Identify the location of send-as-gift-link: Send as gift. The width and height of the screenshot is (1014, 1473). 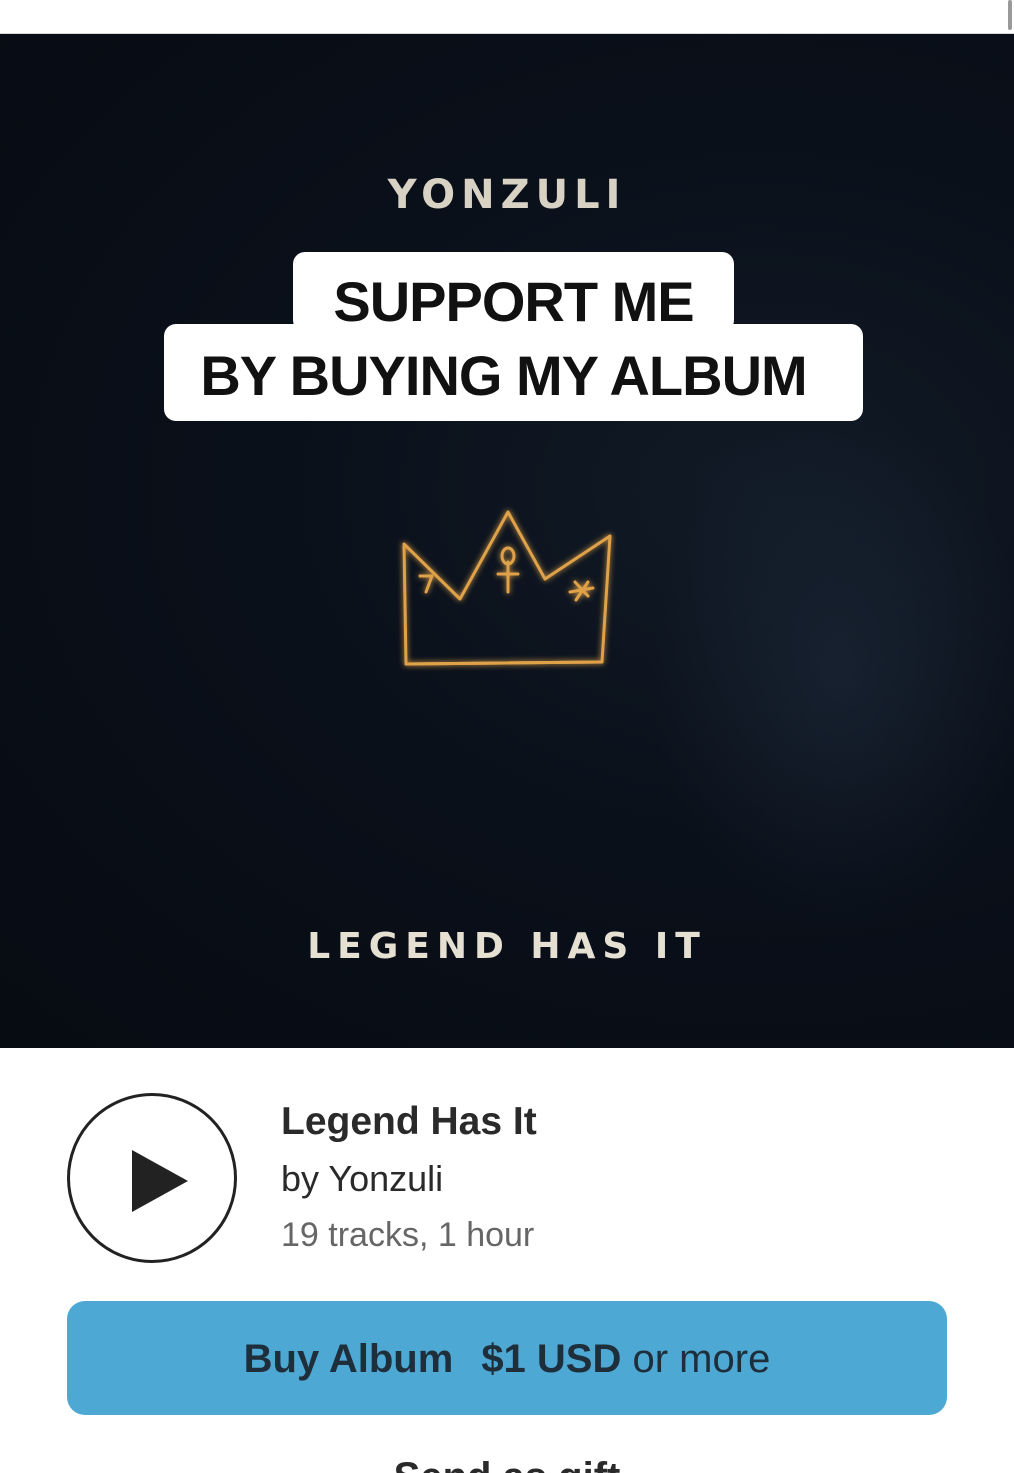
(507, 1464).